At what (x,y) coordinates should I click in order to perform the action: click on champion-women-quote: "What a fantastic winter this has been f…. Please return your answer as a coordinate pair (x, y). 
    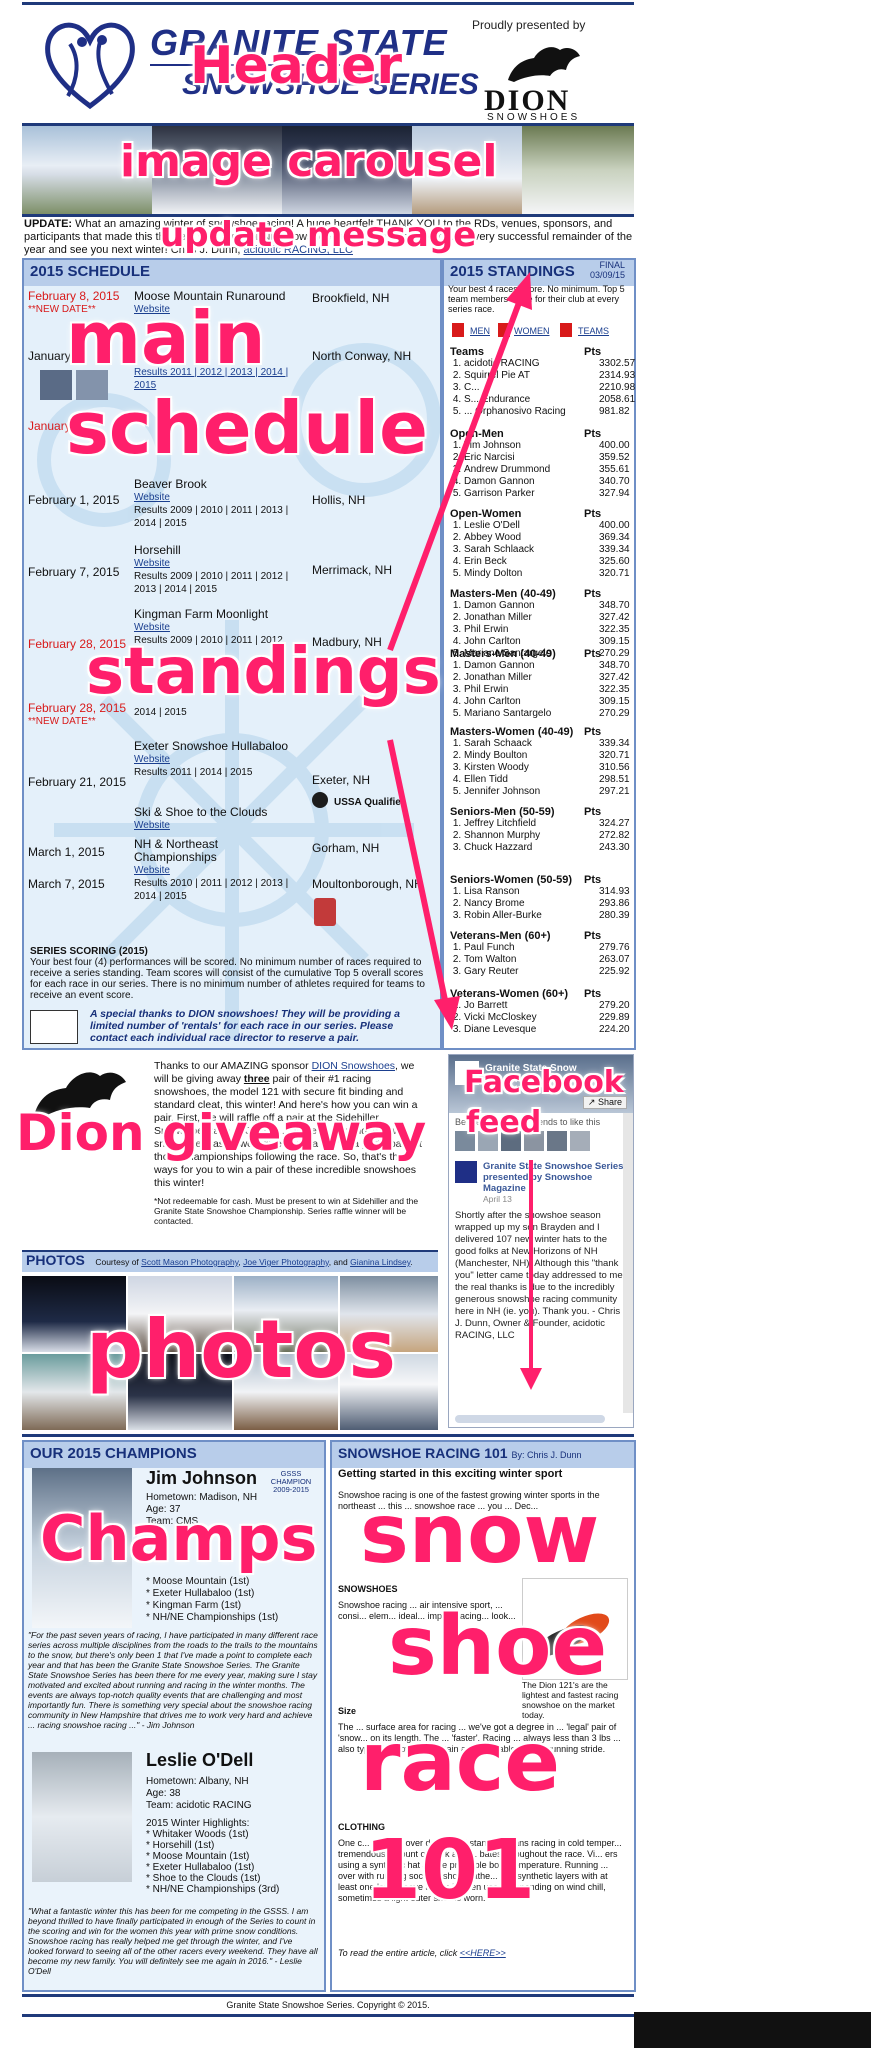
    Looking at the image, I should click on (173, 1941).